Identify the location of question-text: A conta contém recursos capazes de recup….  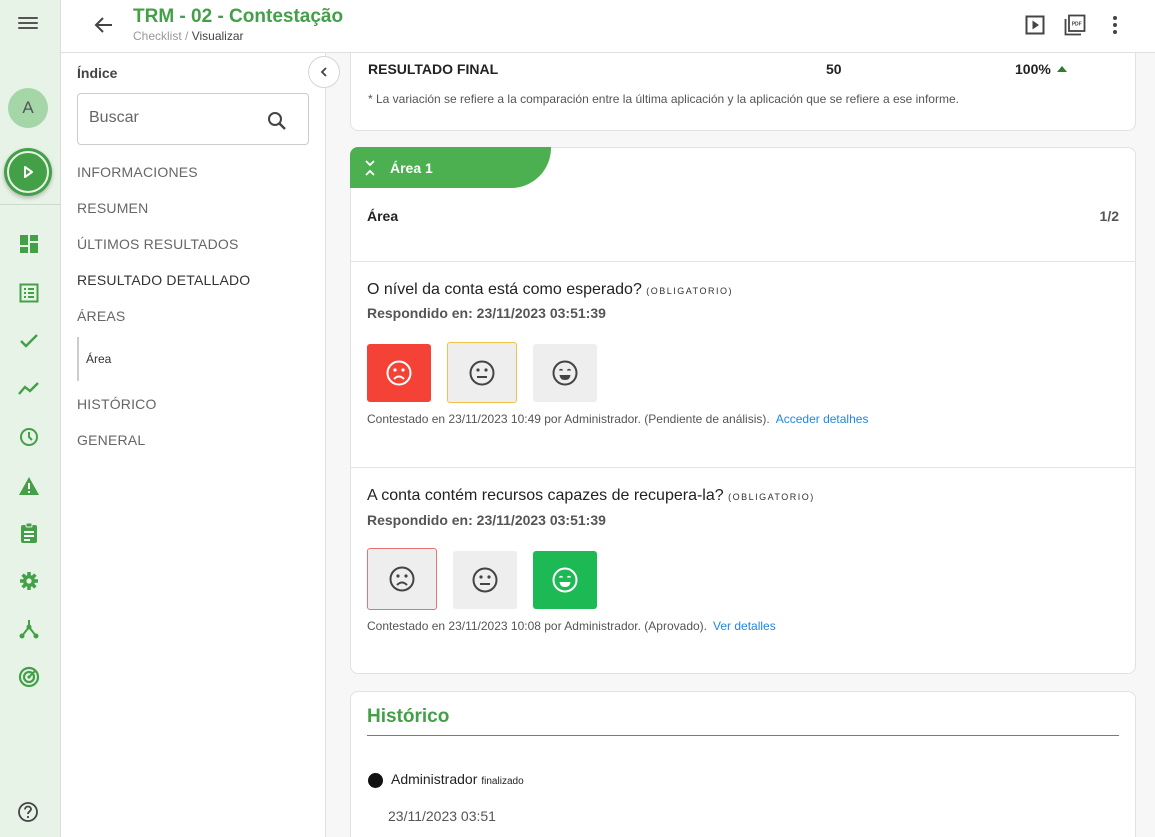
(591, 496).